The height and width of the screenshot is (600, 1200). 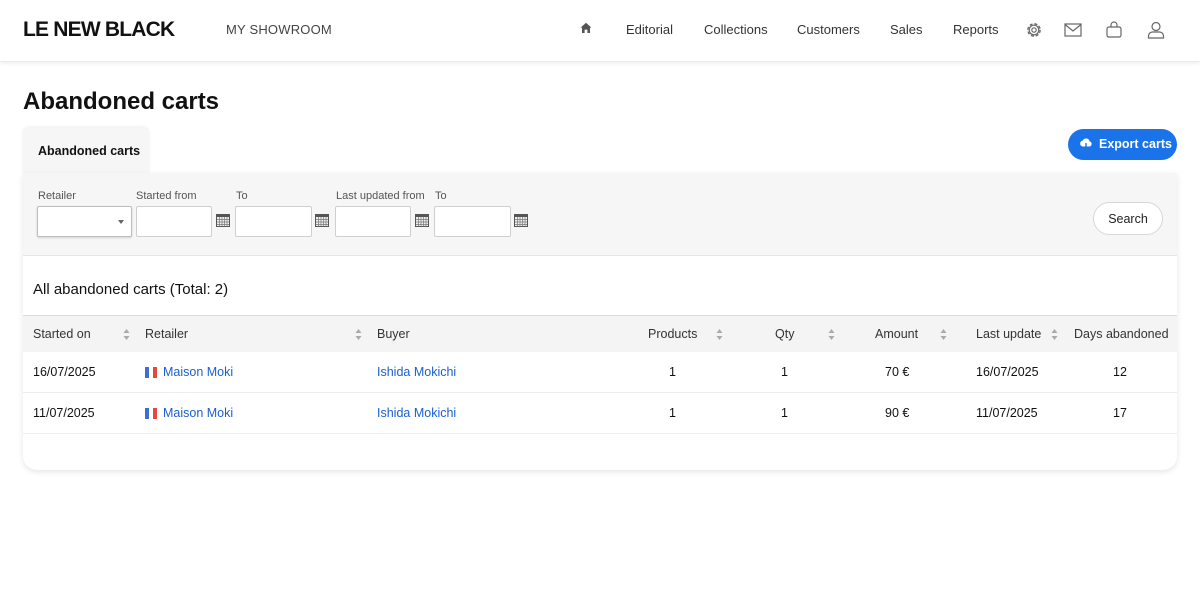 I want to click on started-to-label: To, so click(x=242, y=196).